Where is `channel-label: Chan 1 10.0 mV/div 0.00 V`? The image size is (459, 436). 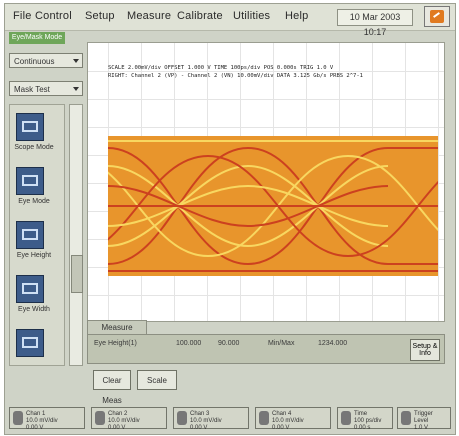
channel-label: Chan 1 10.0 mV/div 0.00 V is located at coordinates (42, 421).